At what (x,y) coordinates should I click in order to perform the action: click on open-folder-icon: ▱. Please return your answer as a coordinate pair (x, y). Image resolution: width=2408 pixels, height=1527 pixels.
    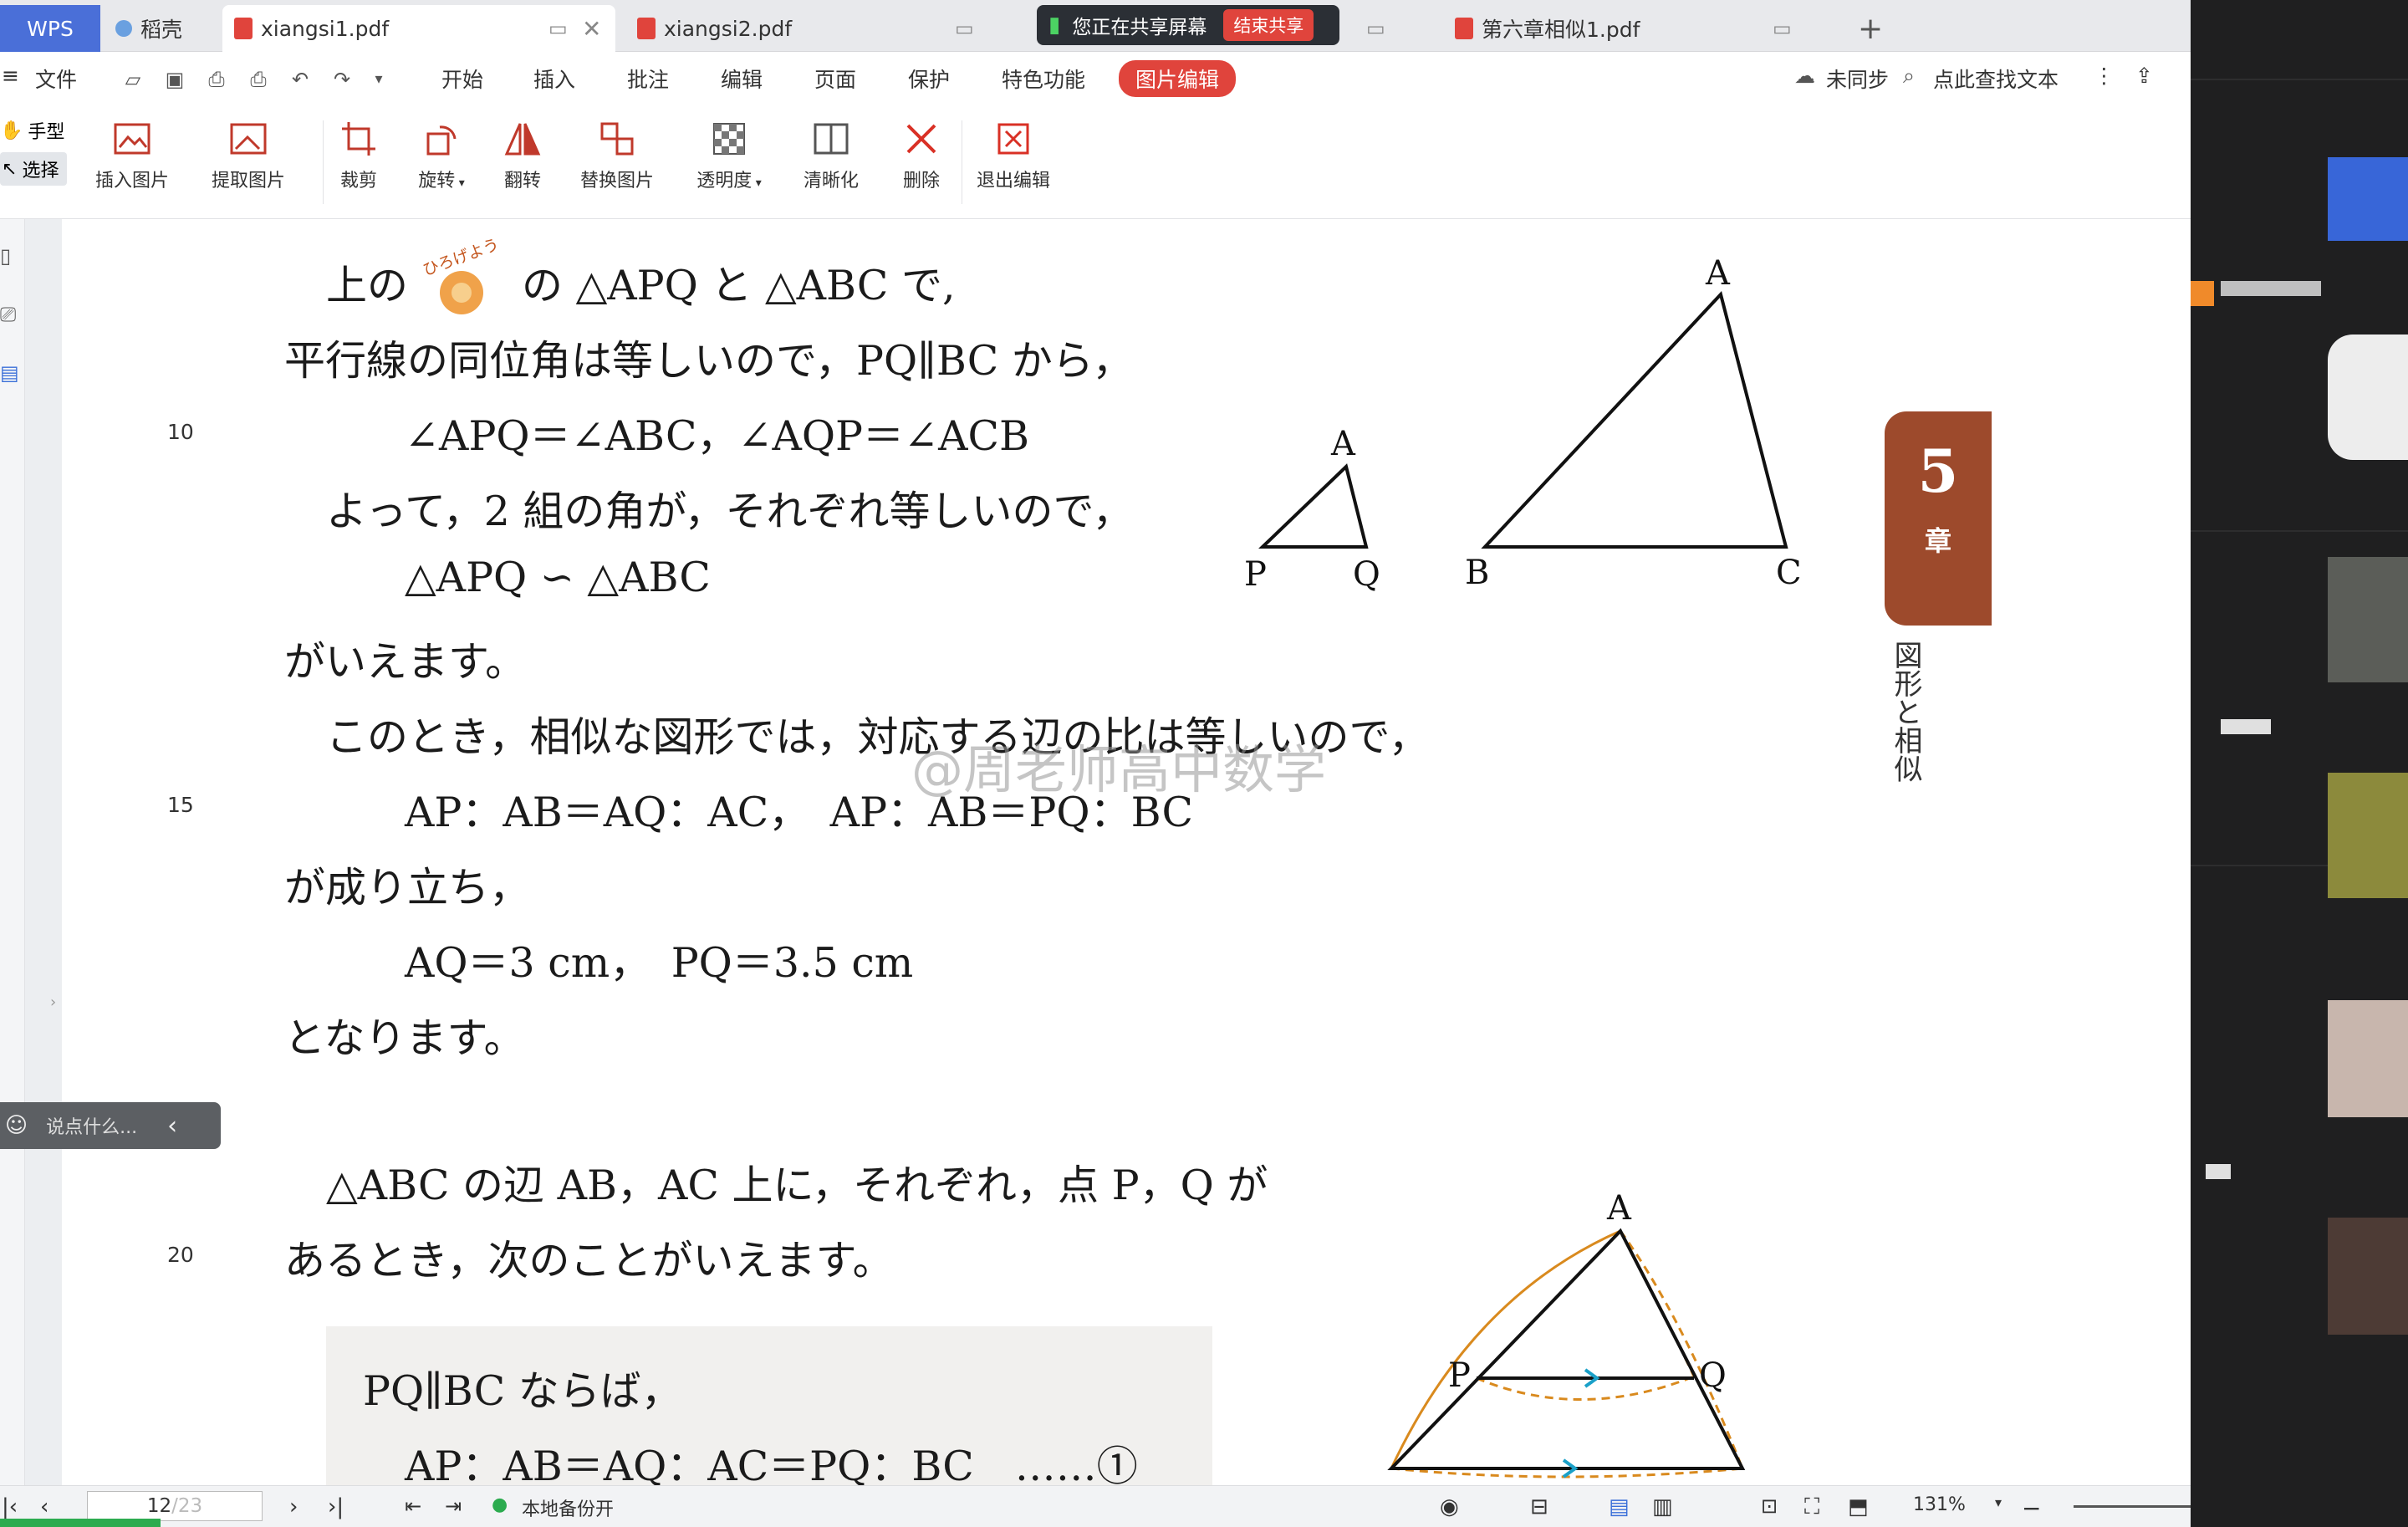
    Looking at the image, I should click on (133, 80).